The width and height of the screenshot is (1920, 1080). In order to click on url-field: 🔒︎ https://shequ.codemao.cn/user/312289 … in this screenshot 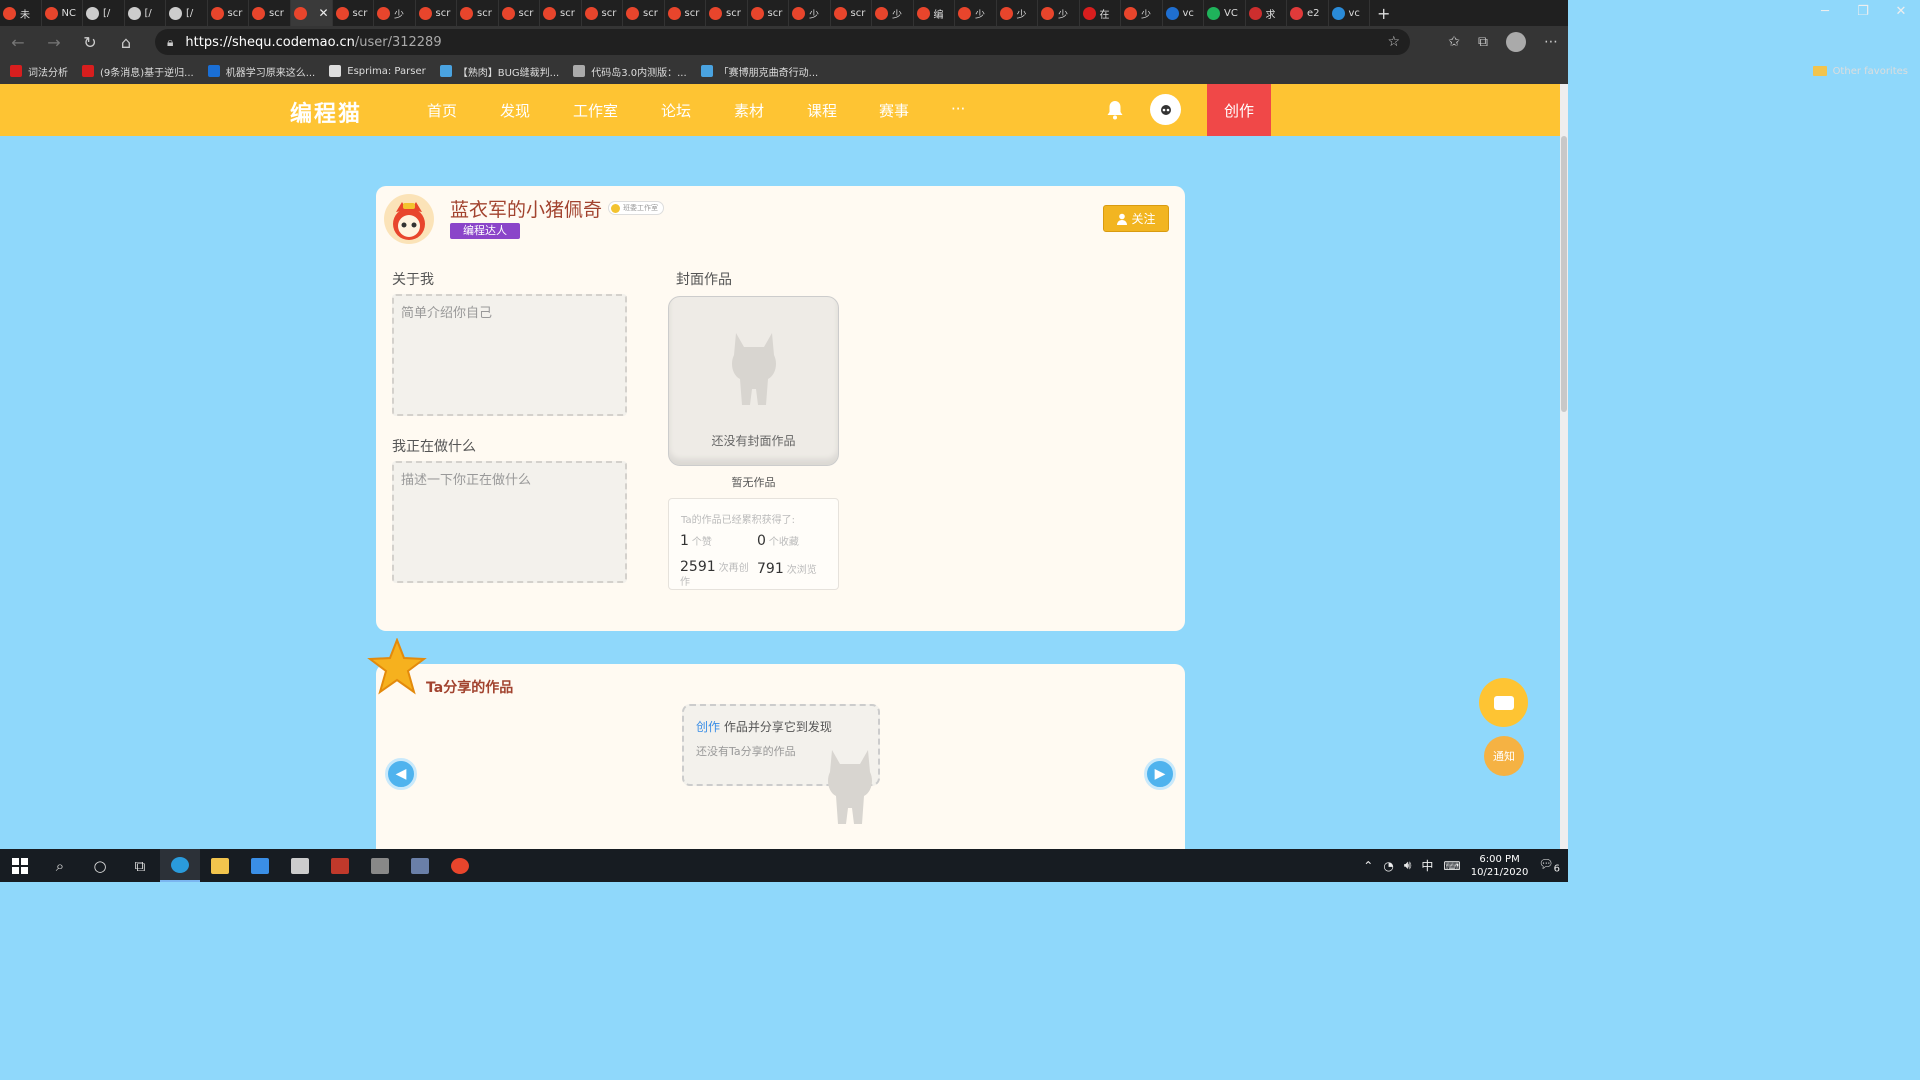, I will do `click(782, 42)`.